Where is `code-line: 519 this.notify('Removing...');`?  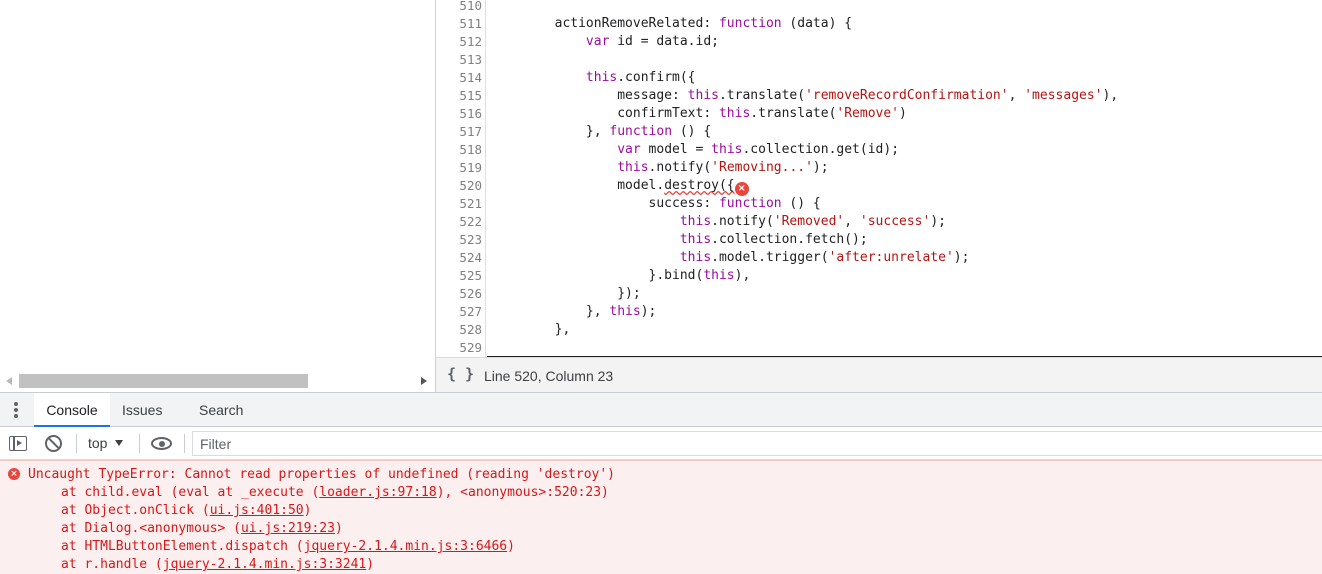 code-line: 519 this.notify('Removing...'); is located at coordinates (879, 168).